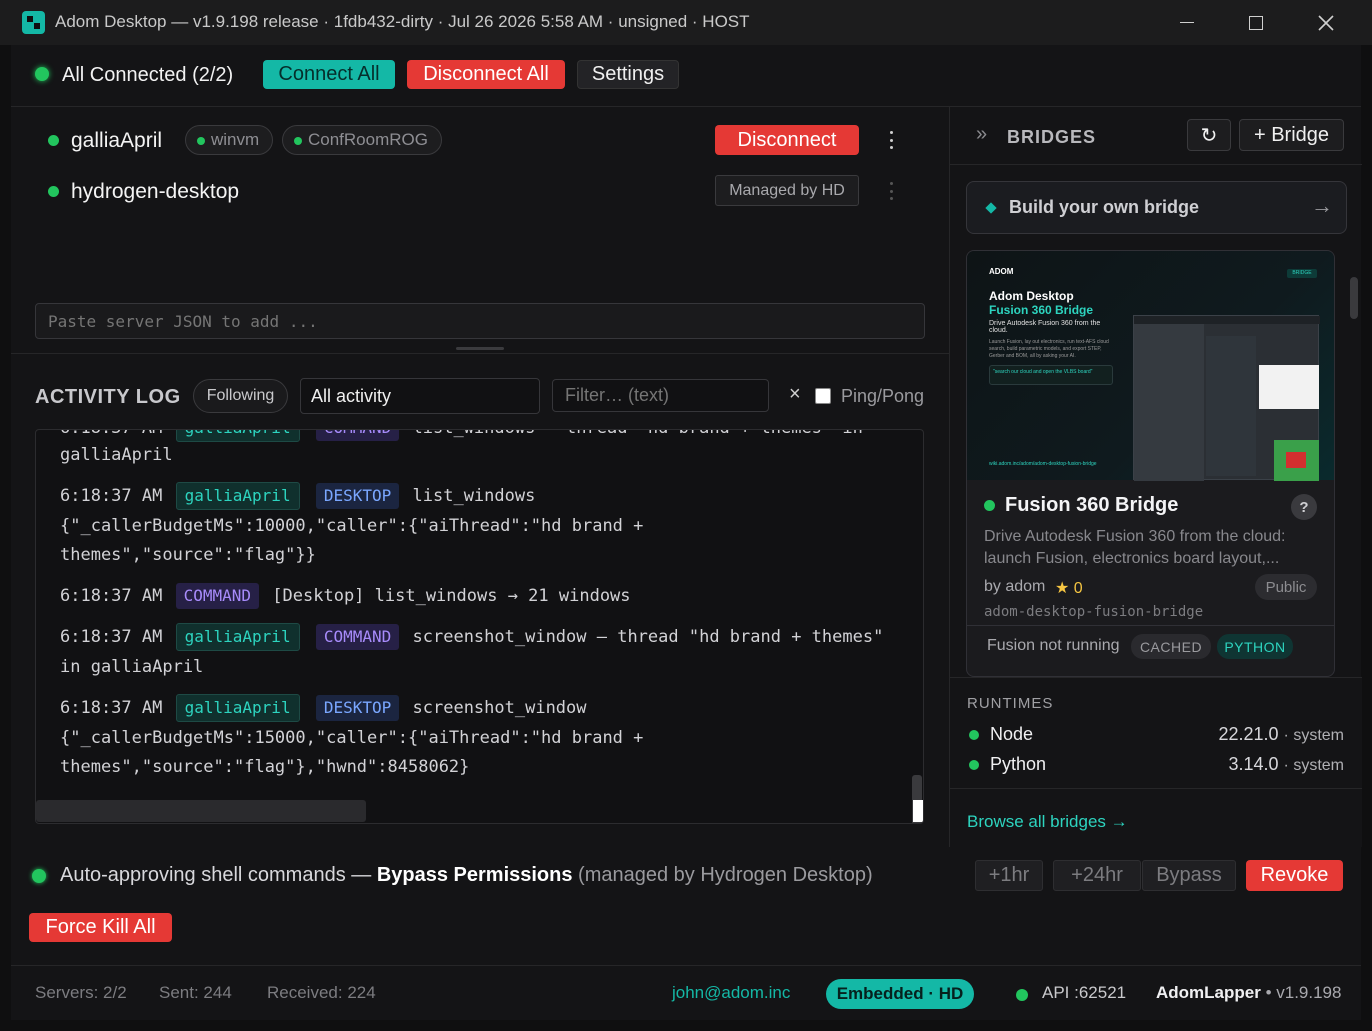 The height and width of the screenshot is (1031, 1372). I want to click on bridge-stars: ★ 0, so click(1069, 588).